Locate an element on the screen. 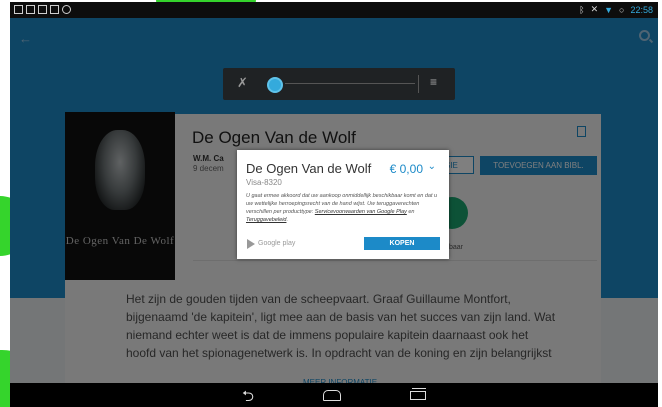 This screenshot has width=662, height=407. mute-icon: ✕ is located at coordinates (594, 9).